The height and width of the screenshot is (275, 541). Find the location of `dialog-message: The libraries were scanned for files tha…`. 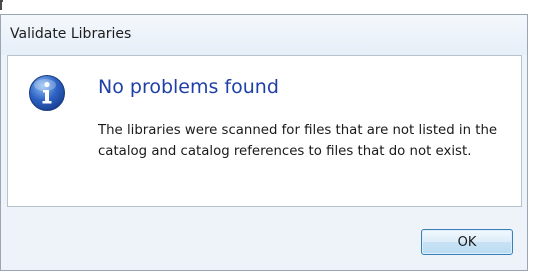

dialog-message: The libraries were scanned for files tha… is located at coordinates (298, 141).